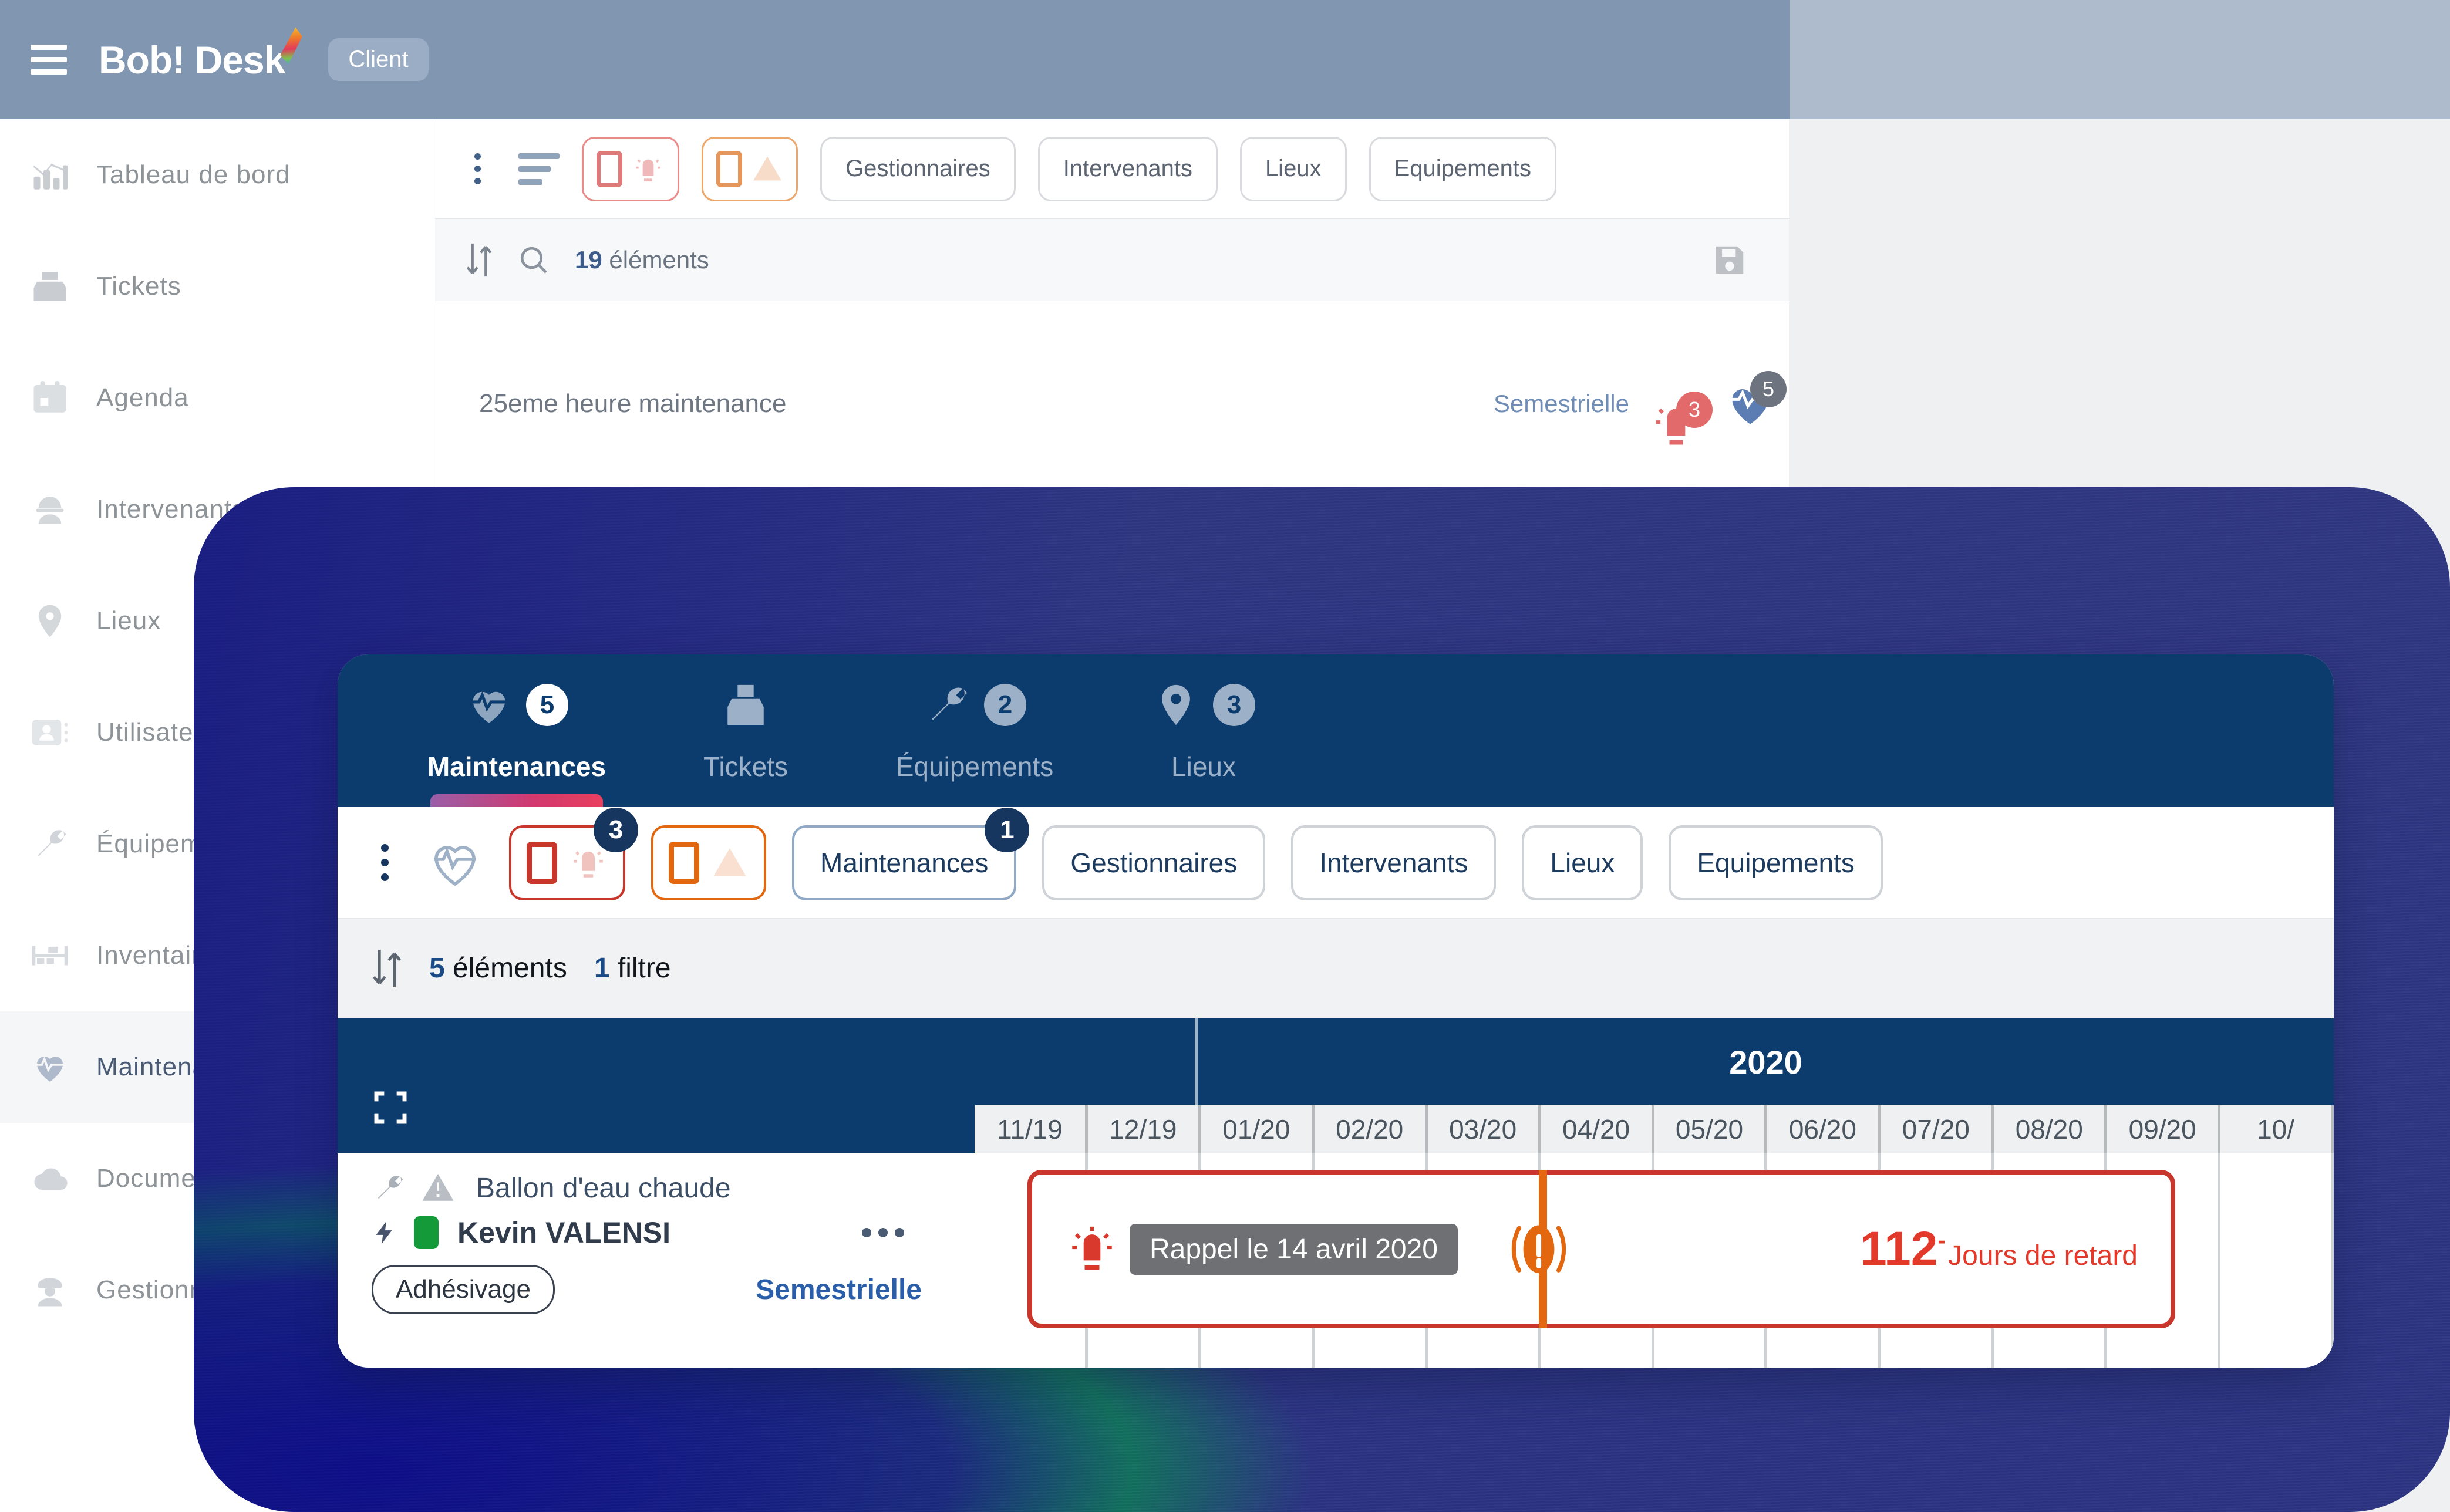  I want to click on late-days-label: Jours de retard, so click(2043, 1255).